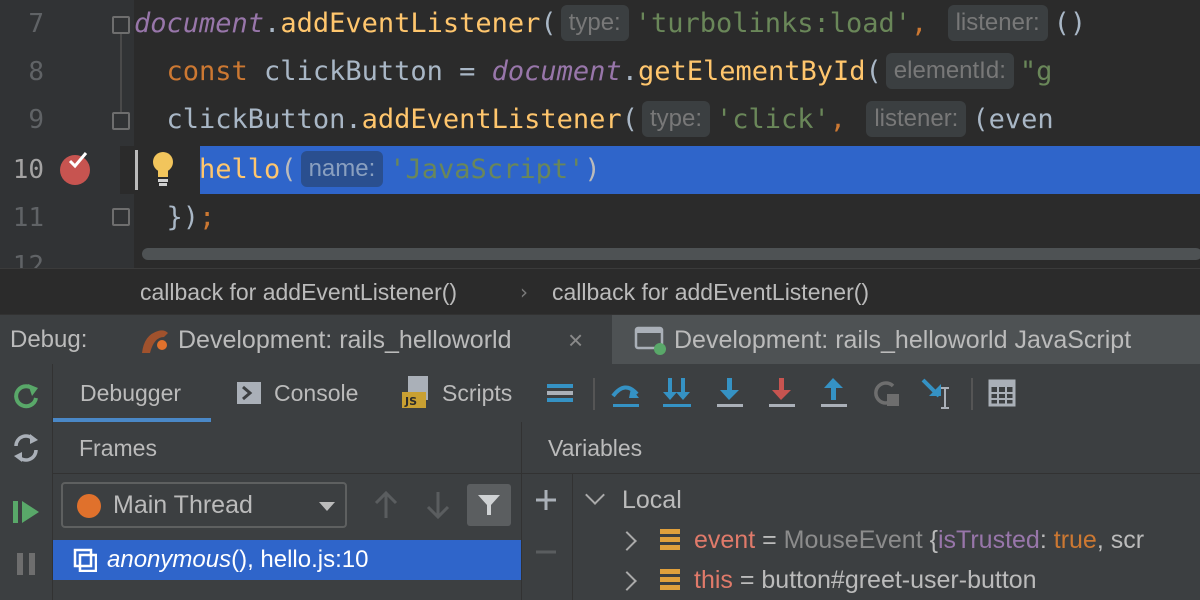 The width and height of the screenshot is (1200, 600). I want to click on filter-icon, so click(489, 505).